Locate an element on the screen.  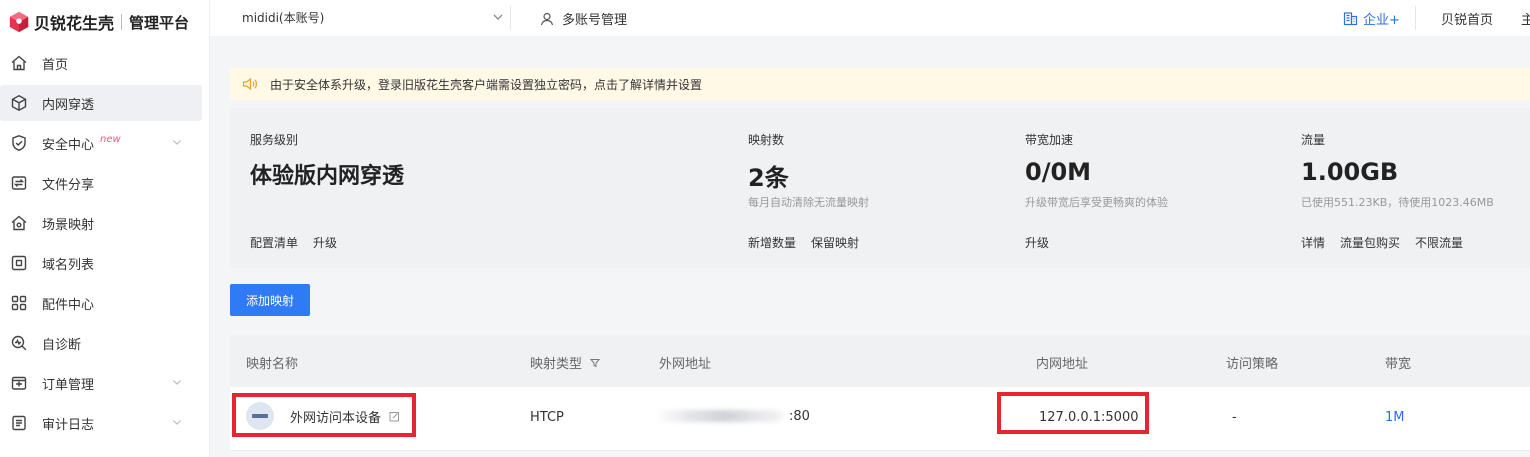
order-icon is located at coordinates (19, 383).